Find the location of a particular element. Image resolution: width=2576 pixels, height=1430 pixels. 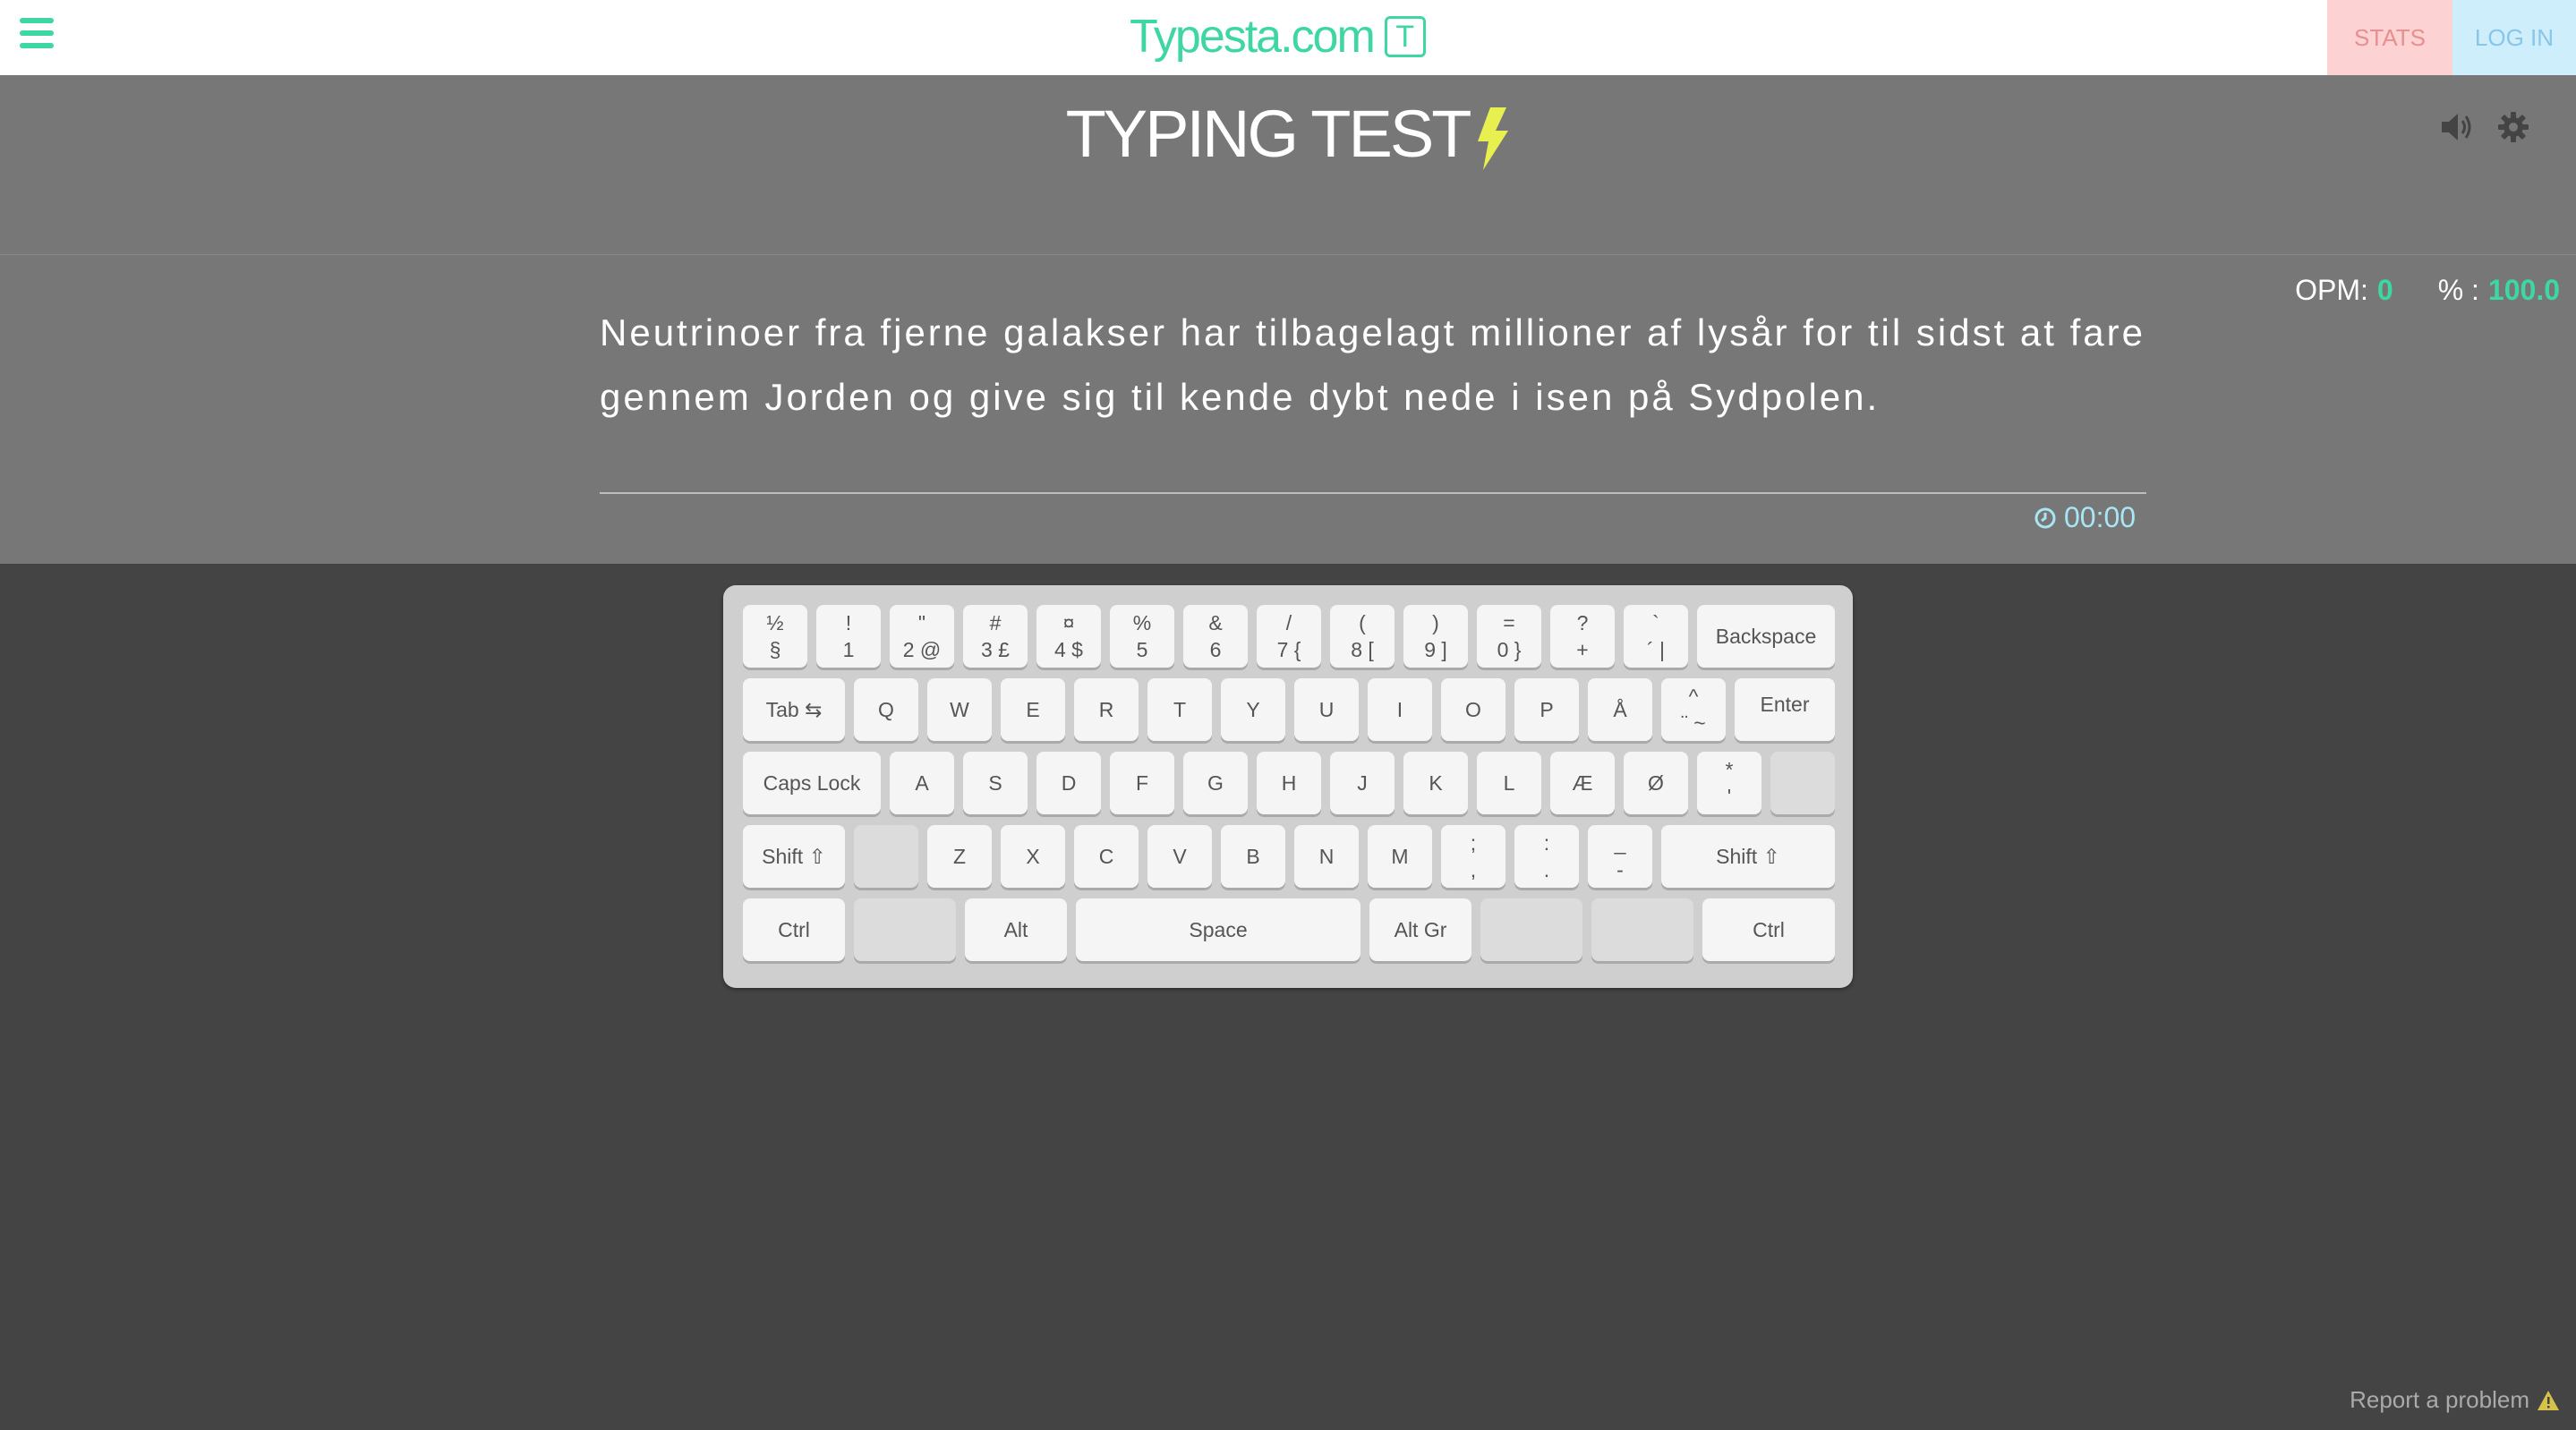

key-symbol: ? + is located at coordinates (1582, 637).